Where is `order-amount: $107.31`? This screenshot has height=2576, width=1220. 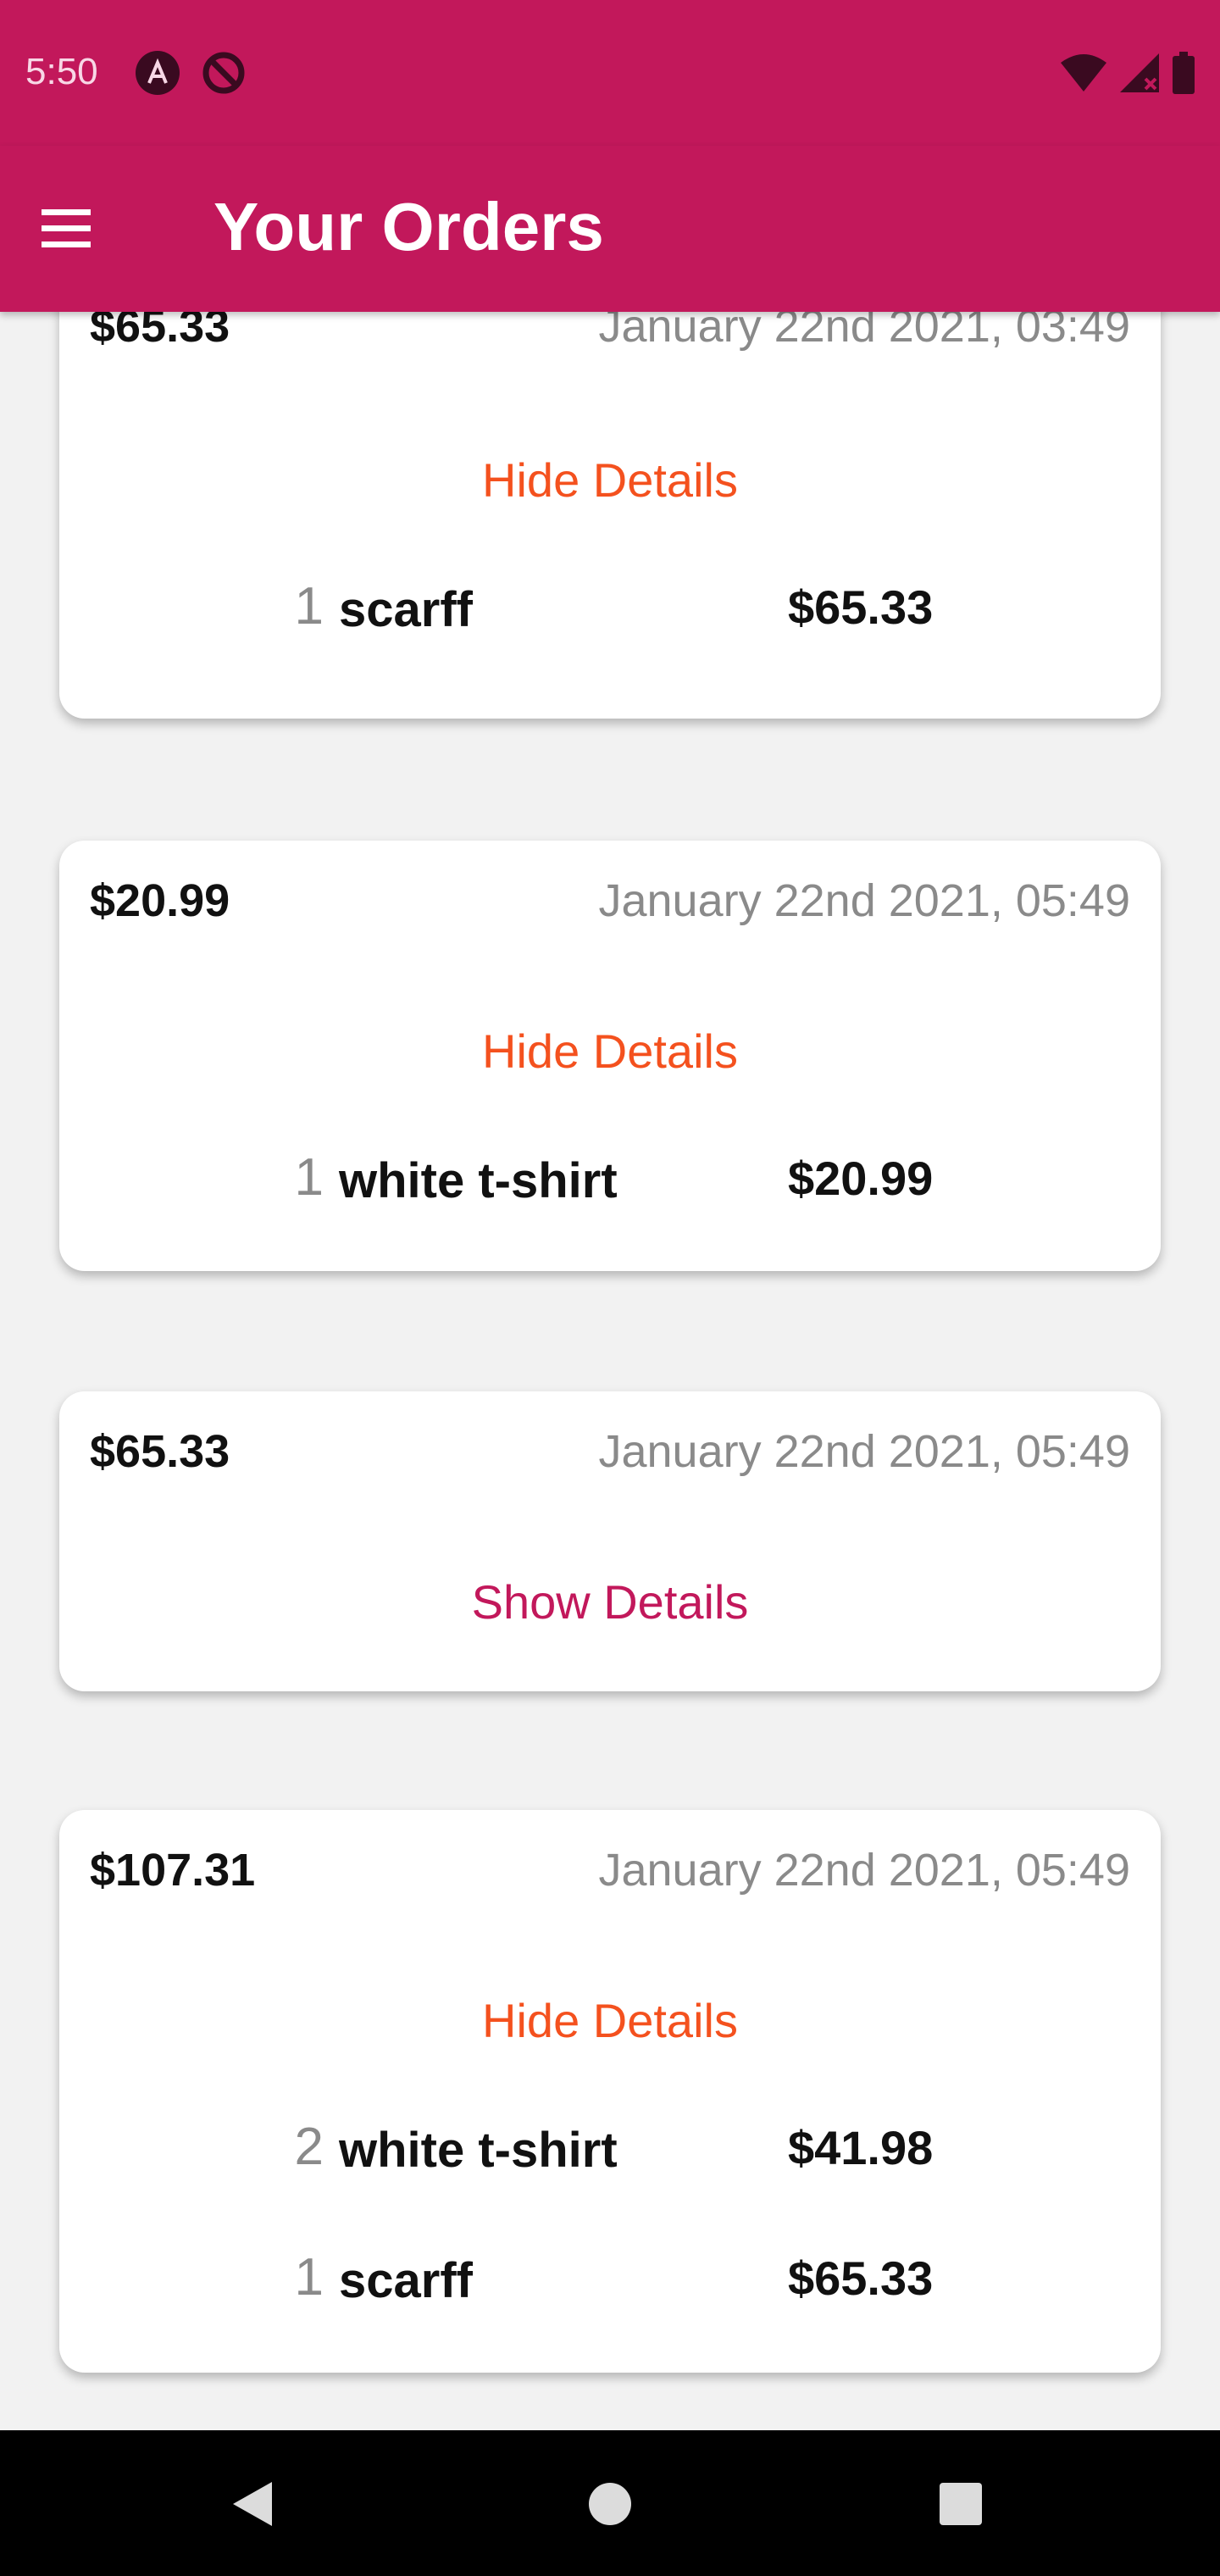
order-amount: $107.31 is located at coordinates (173, 1870).